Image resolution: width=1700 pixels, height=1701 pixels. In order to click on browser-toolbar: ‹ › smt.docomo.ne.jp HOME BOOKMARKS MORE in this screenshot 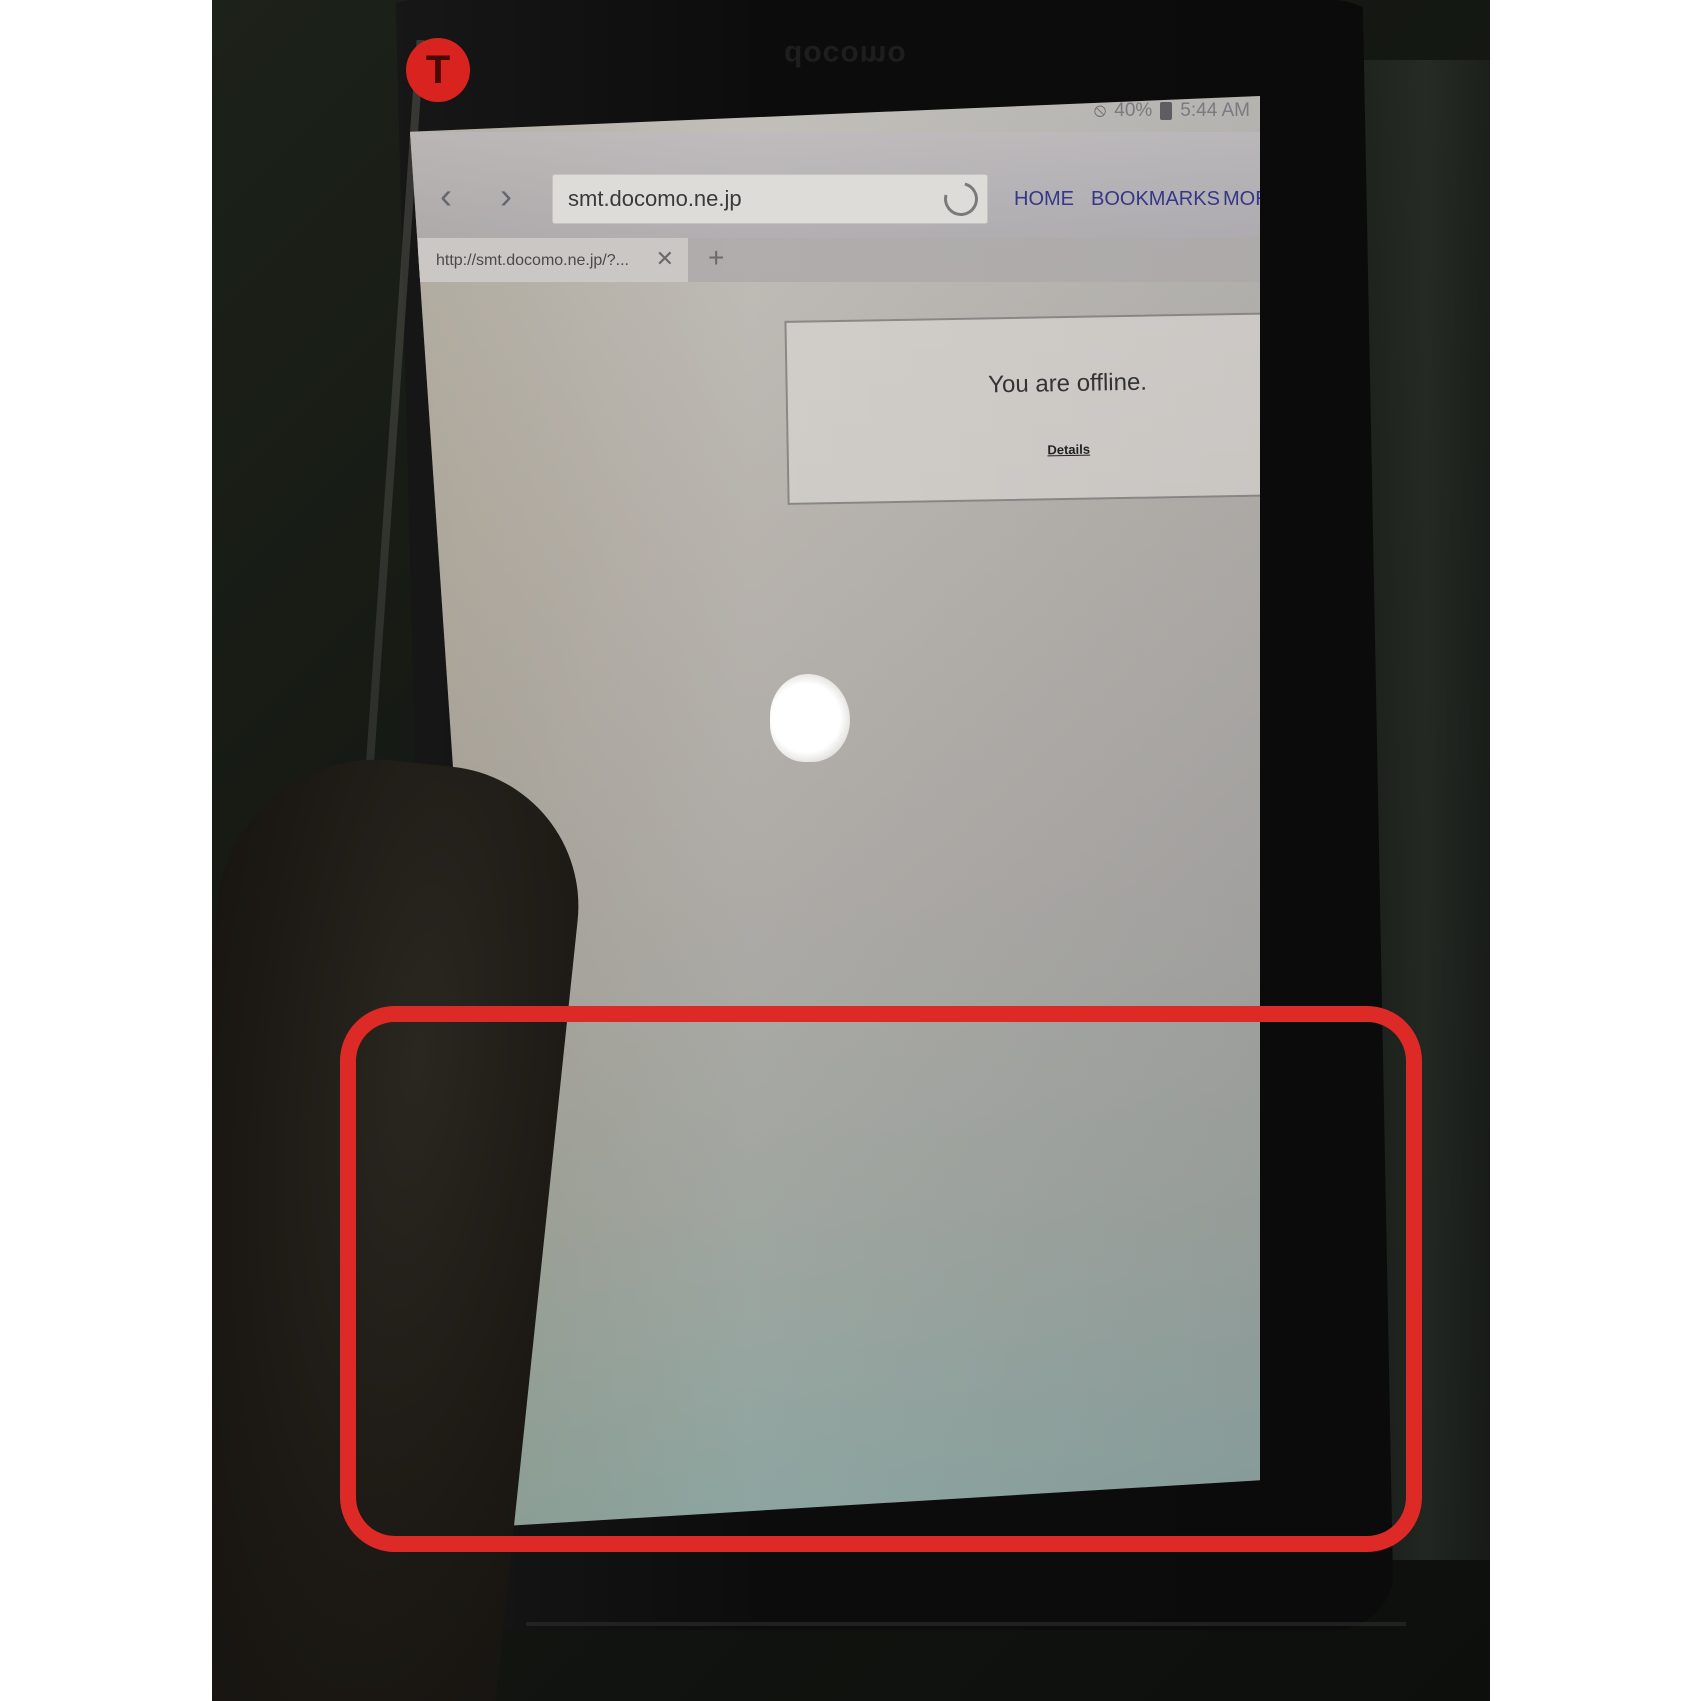, I will do `click(835, 185)`.